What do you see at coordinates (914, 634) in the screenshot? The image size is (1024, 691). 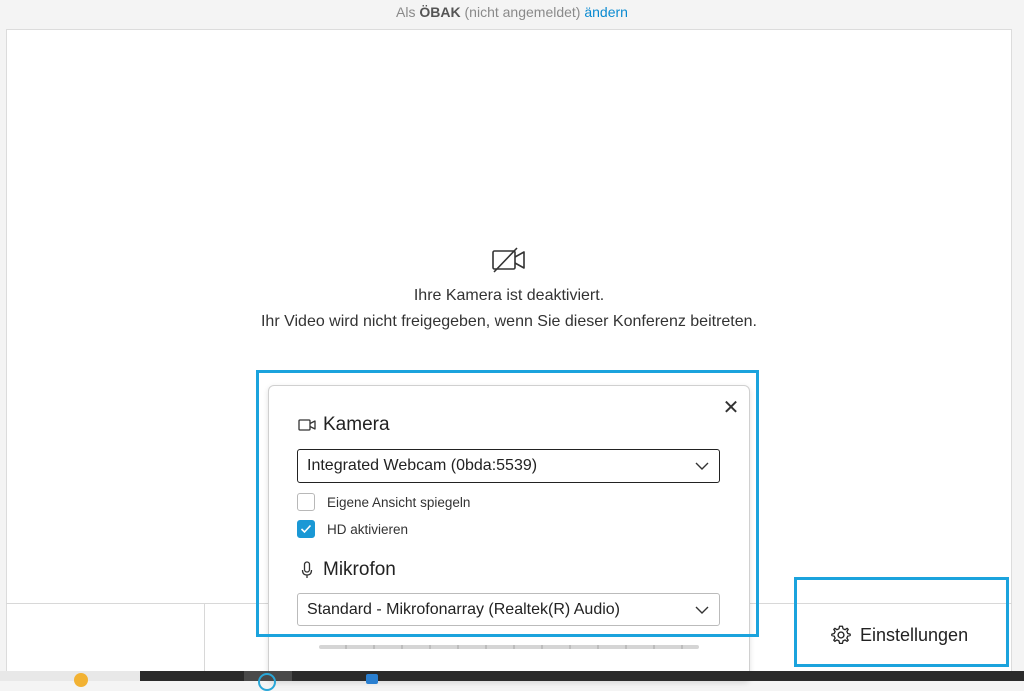 I see `settings-button-label: Einstellungen` at bounding box center [914, 634].